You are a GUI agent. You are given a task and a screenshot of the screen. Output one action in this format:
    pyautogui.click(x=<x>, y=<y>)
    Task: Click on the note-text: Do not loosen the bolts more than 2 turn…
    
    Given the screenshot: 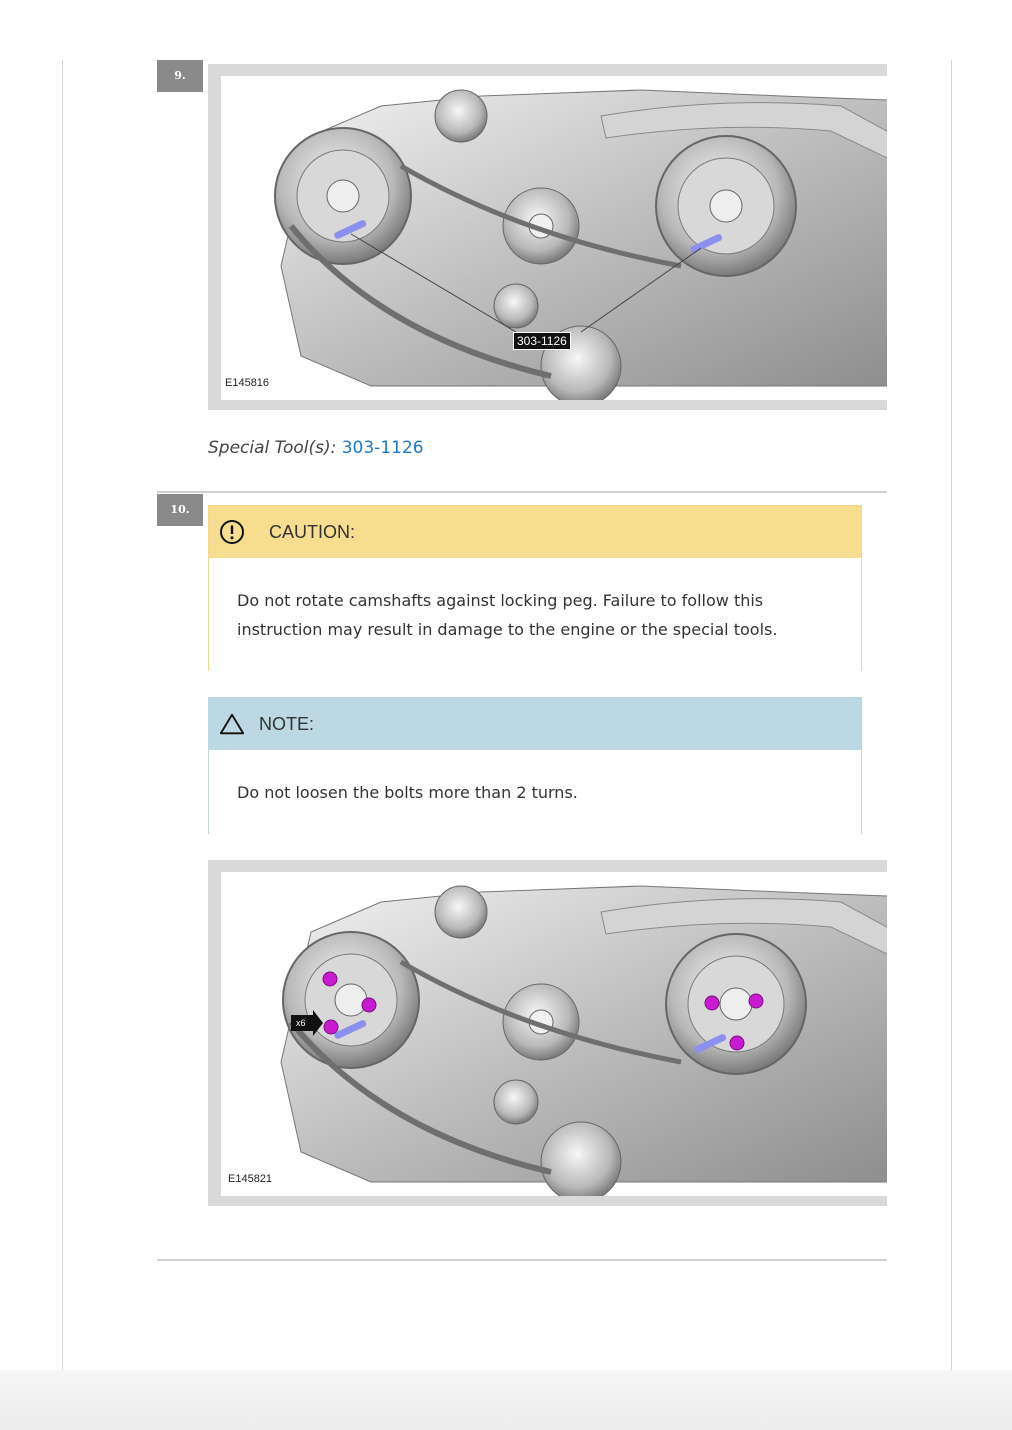 What is the action you would take?
    pyautogui.click(x=535, y=792)
    